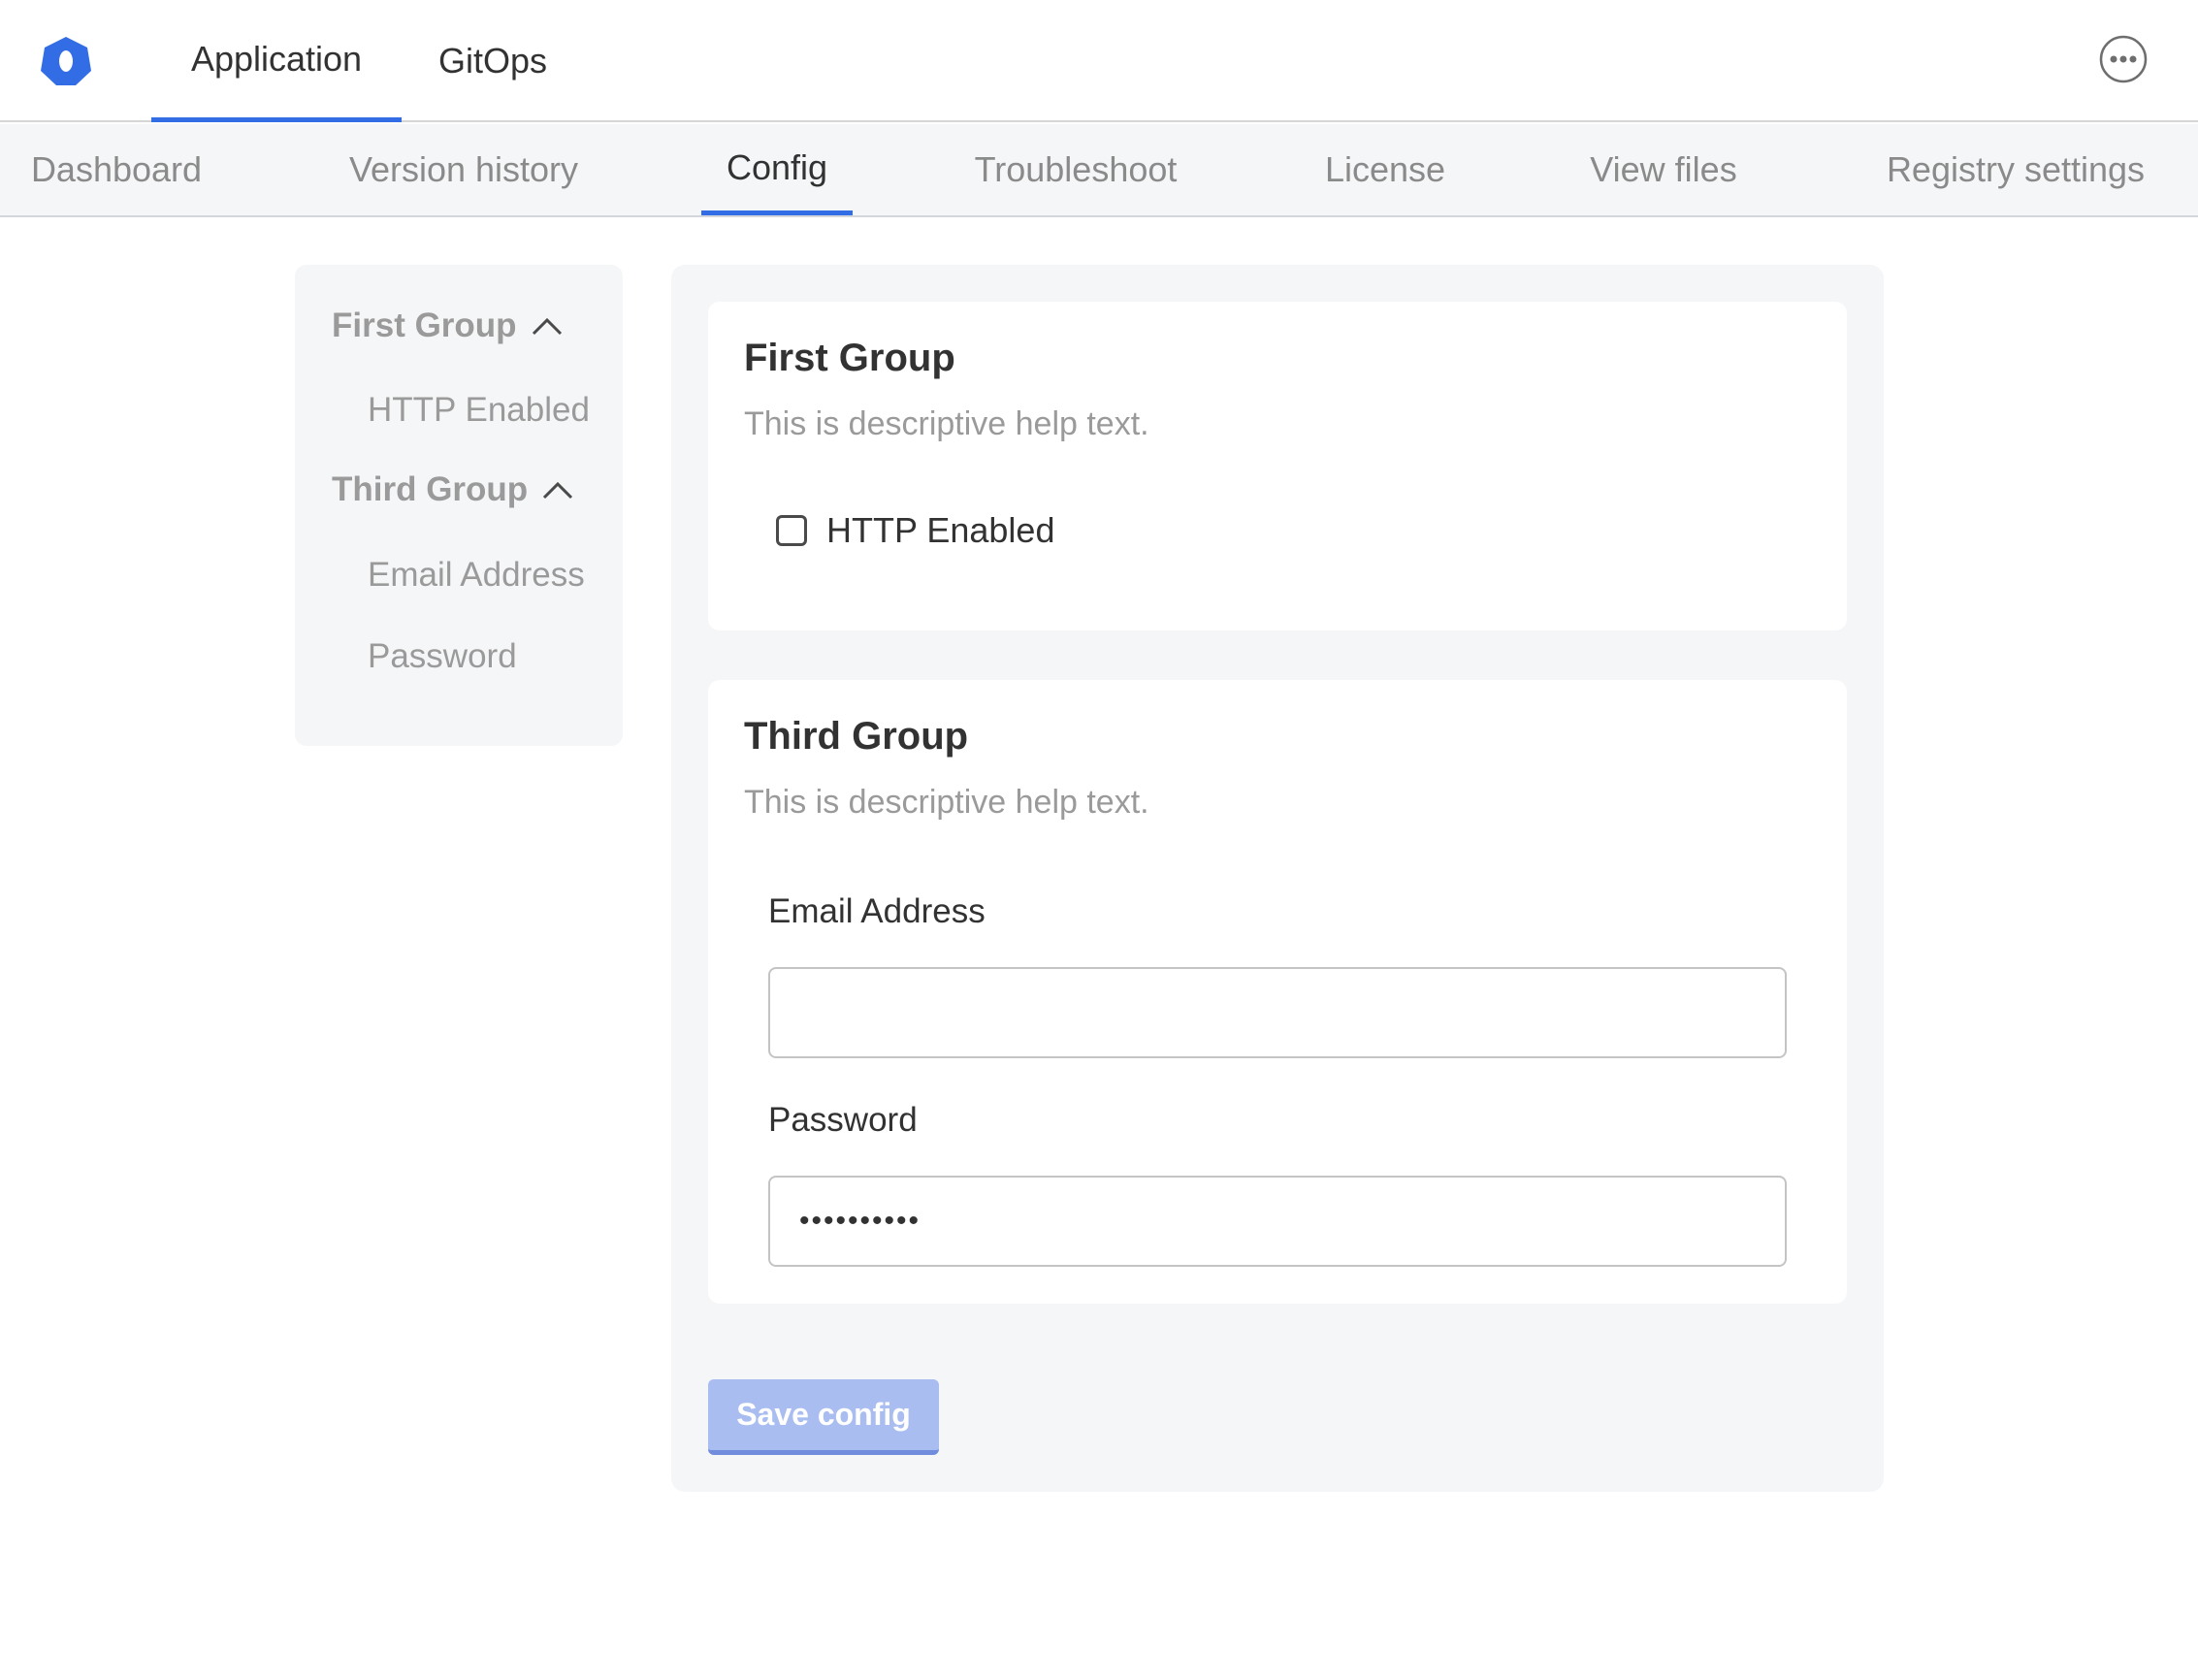  What do you see at coordinates (849, 358) in the screenshot?
I see `group-title: First Group` at bounding box center [849, 358].